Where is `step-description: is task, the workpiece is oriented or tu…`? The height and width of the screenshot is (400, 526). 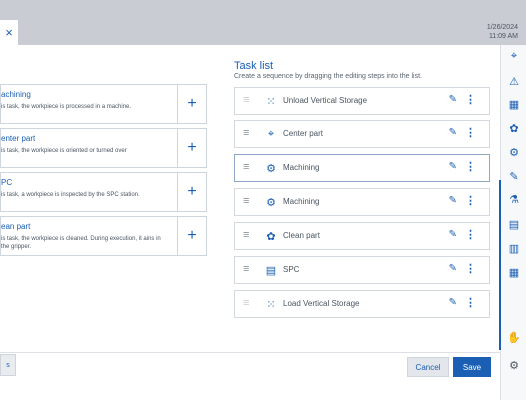 step-description: is task, the workpiece is oriented or tu… is located at coordinates (64, 151).